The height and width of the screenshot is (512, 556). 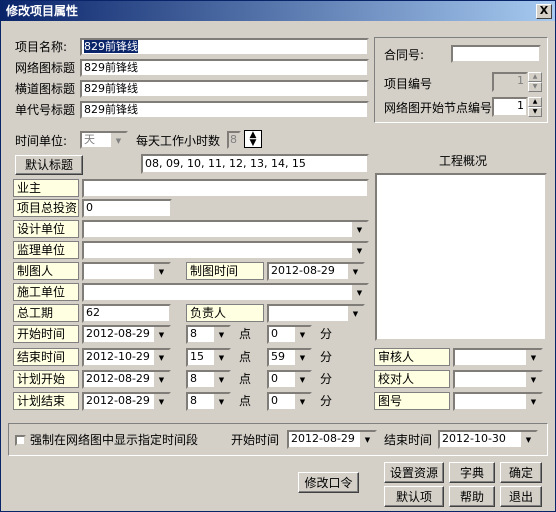 What do you see at coordinates (404, 55) in the screenshot?
I see `contract-label: 合同号:` at bounding box center [404, 55].